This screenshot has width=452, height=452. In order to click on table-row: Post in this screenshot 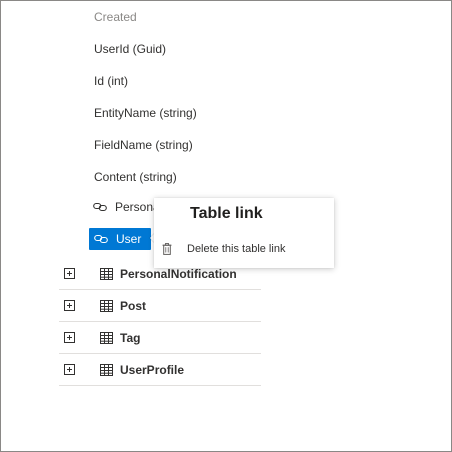, I will do `click(160, 306)`.